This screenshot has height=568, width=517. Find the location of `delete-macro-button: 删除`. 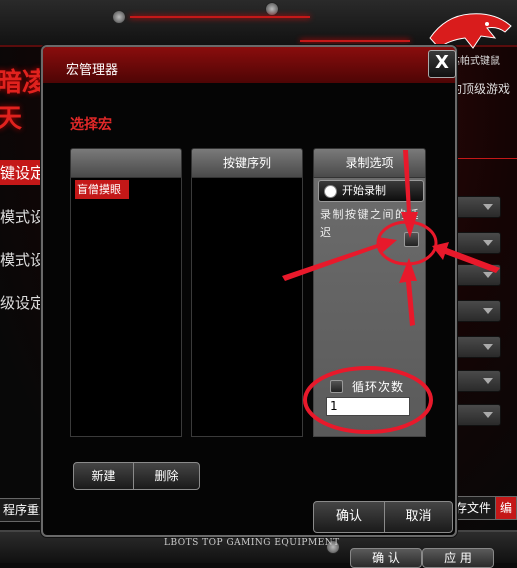

delete-macro-button: 删除 is located at coordinates (166, 476).